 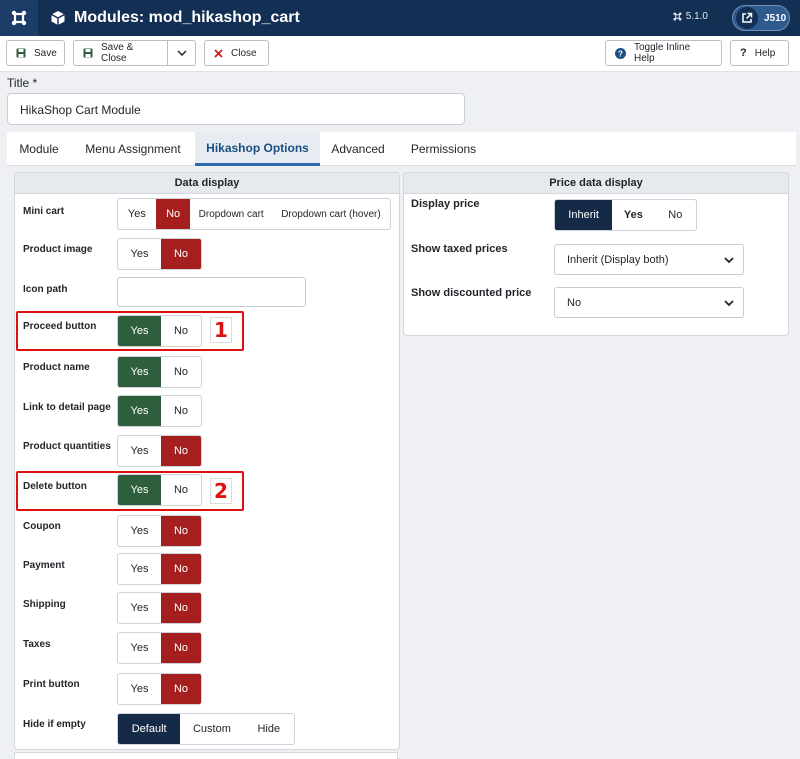 I want to click on mini-cart-yes: Yes, so click(x=137, y=214).